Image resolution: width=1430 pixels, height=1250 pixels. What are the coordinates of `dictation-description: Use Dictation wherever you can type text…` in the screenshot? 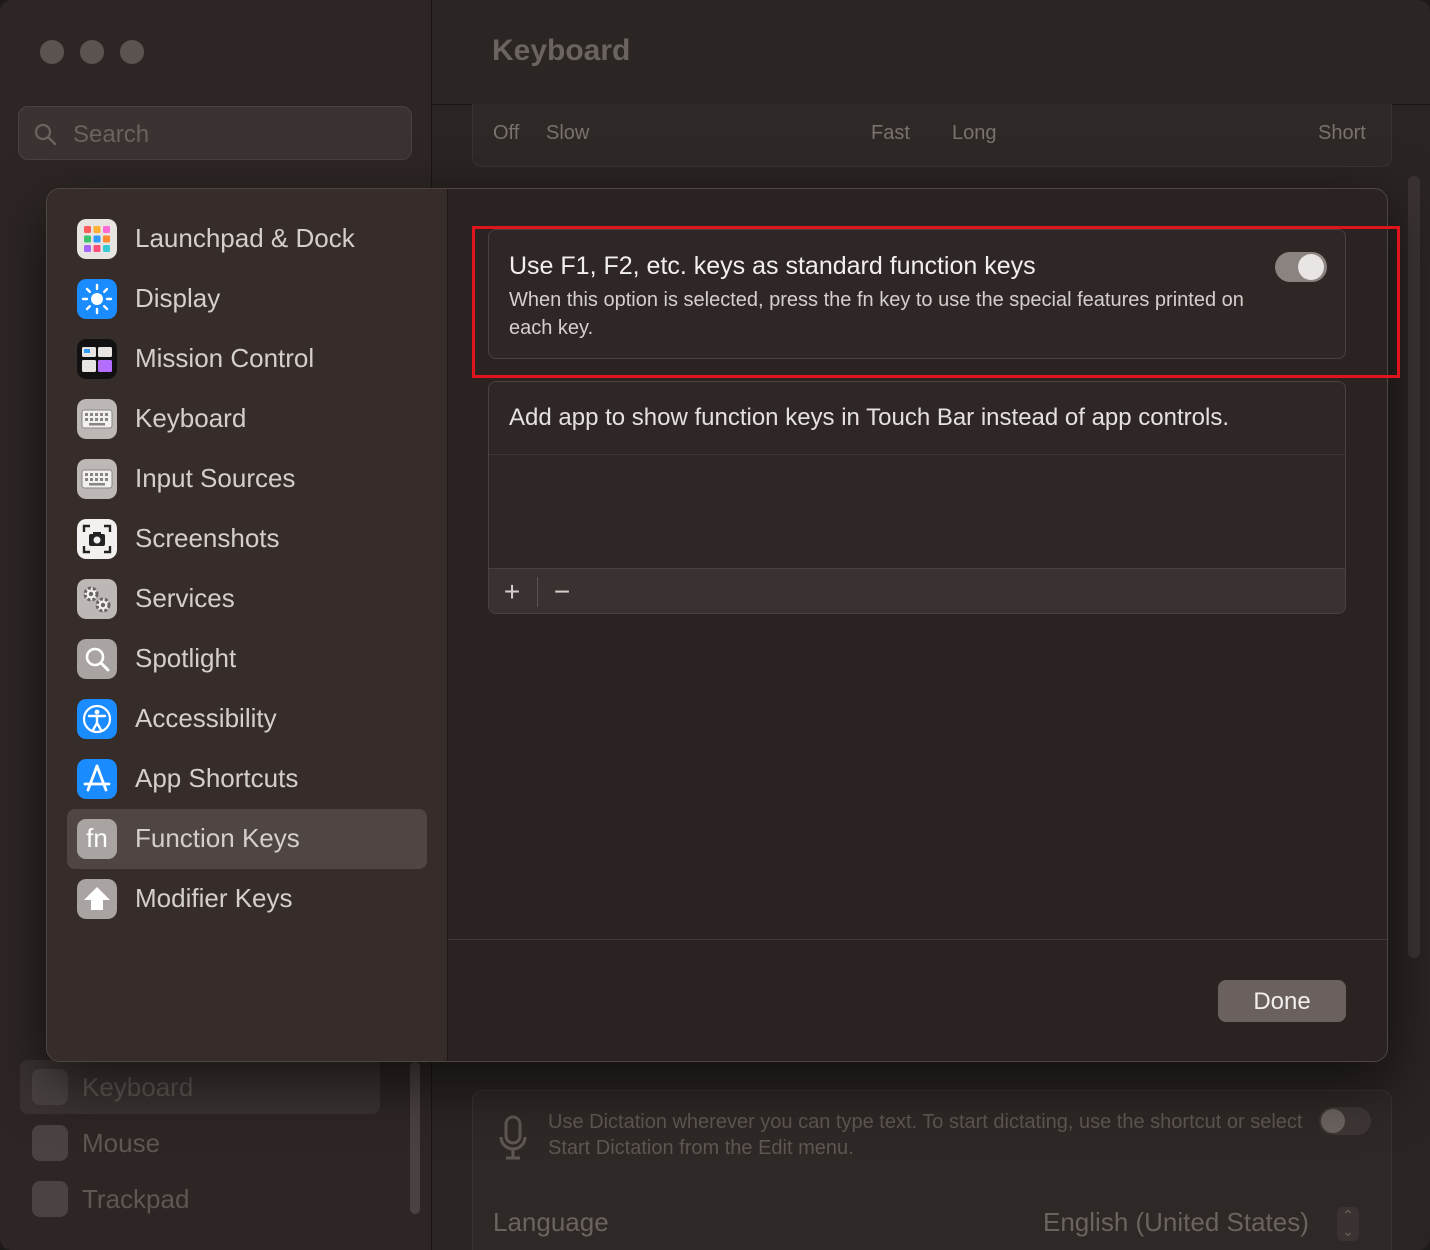 It's located at (925, 1135).